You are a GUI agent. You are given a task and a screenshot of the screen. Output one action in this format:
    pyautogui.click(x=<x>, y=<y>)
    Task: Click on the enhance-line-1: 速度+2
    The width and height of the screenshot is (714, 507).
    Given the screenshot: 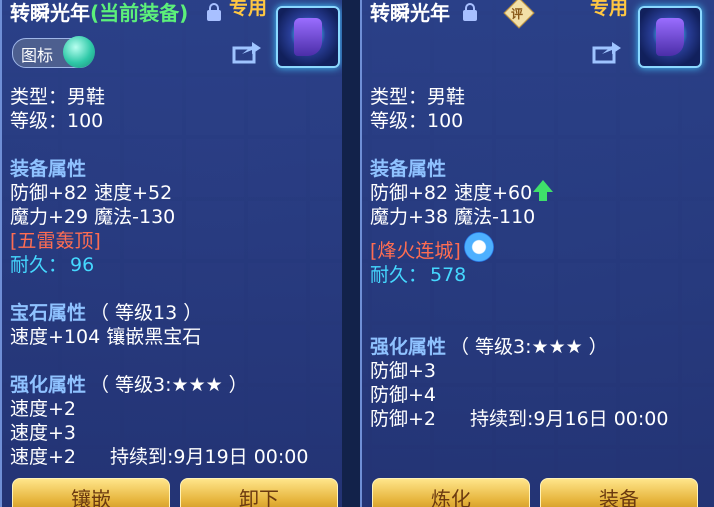 What is the action you would take?
    pyautogui.click(x=43, y=409)
    